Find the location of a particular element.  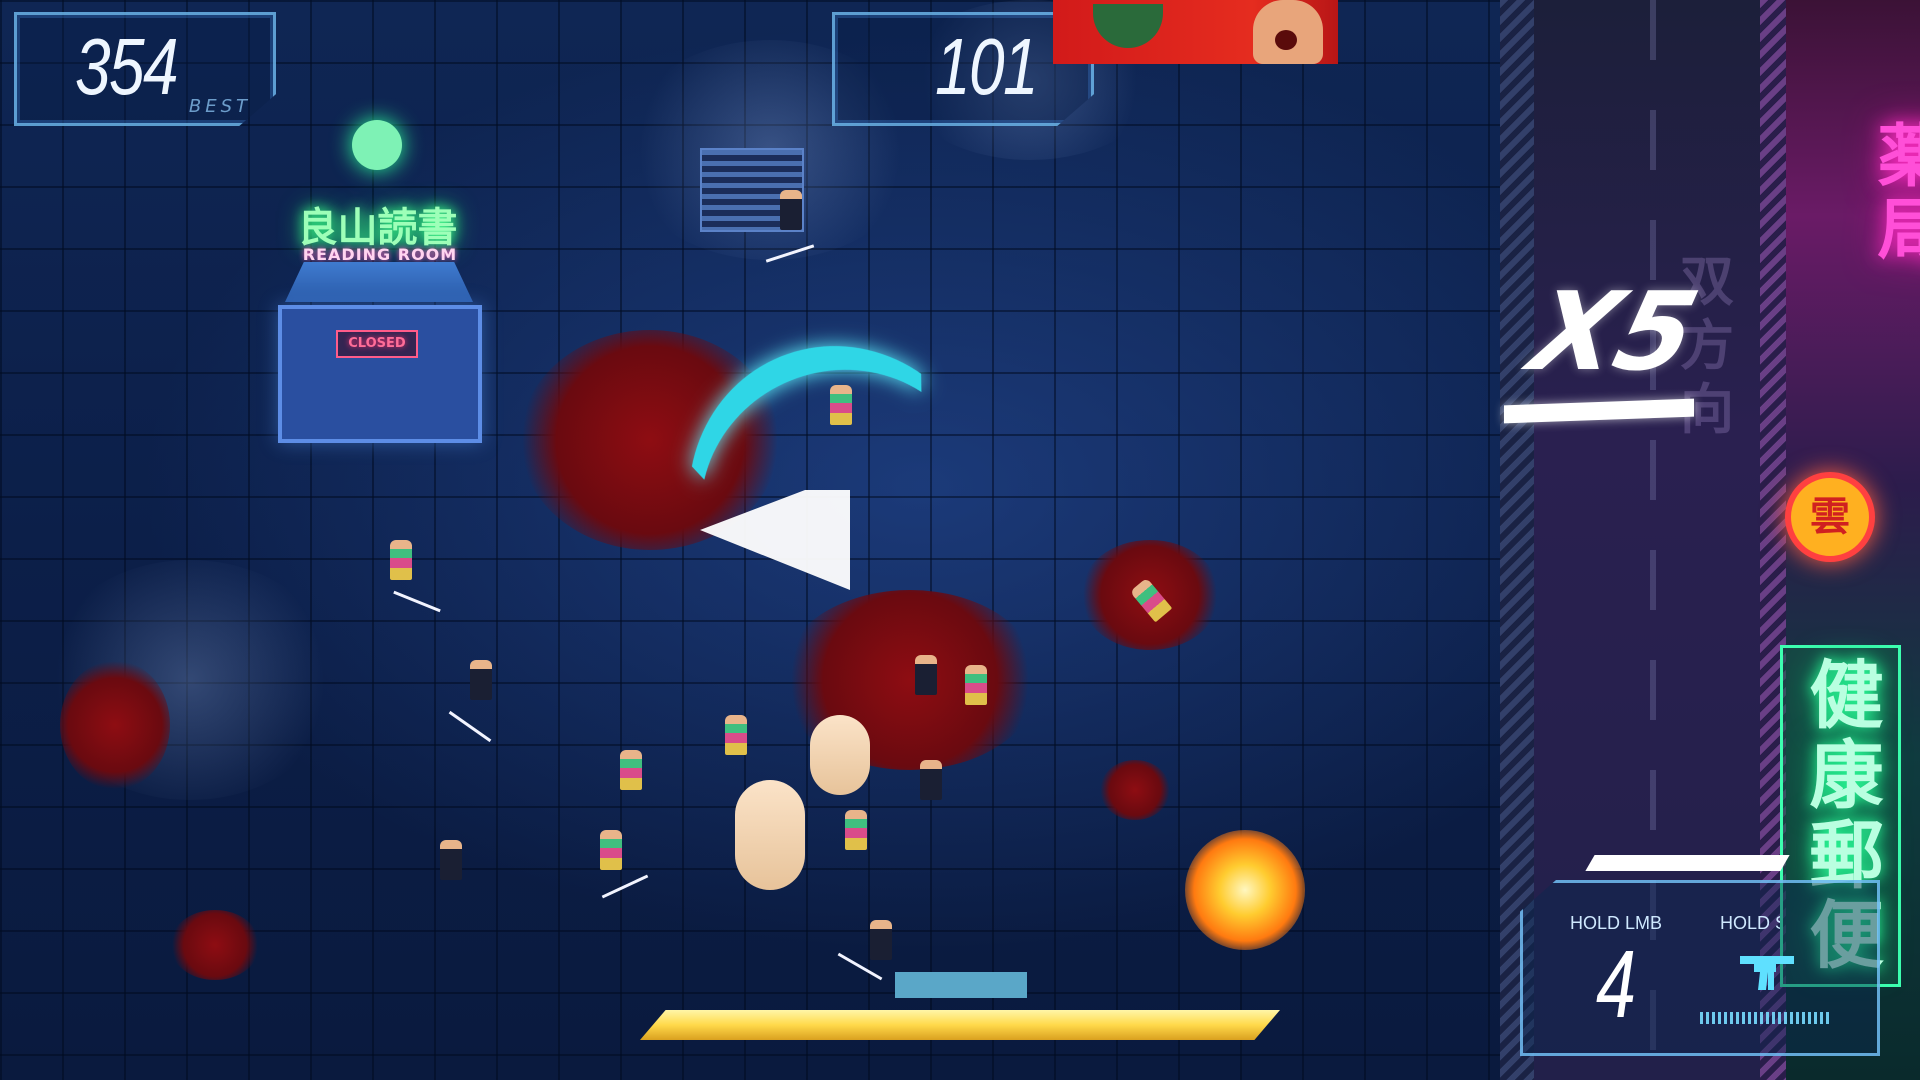

player-character is located at coordinates (841, 405).